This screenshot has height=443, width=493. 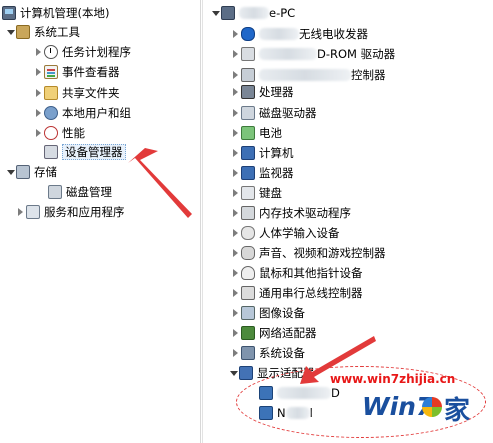 I want to click on device-category-label: 电池, so click(x=270, y=133).